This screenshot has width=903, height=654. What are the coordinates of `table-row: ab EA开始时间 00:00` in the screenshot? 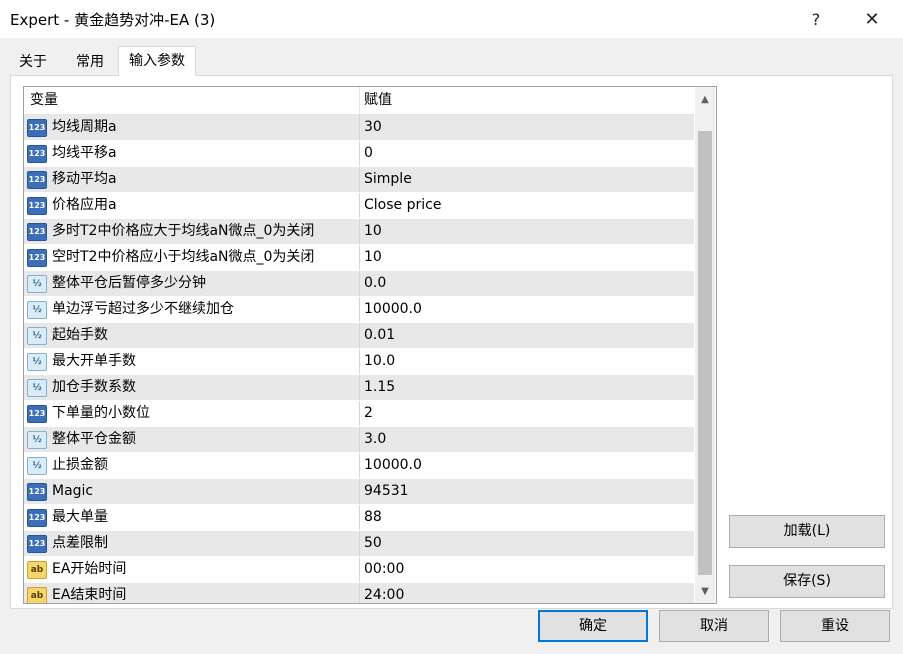 It's located at (359, 570).